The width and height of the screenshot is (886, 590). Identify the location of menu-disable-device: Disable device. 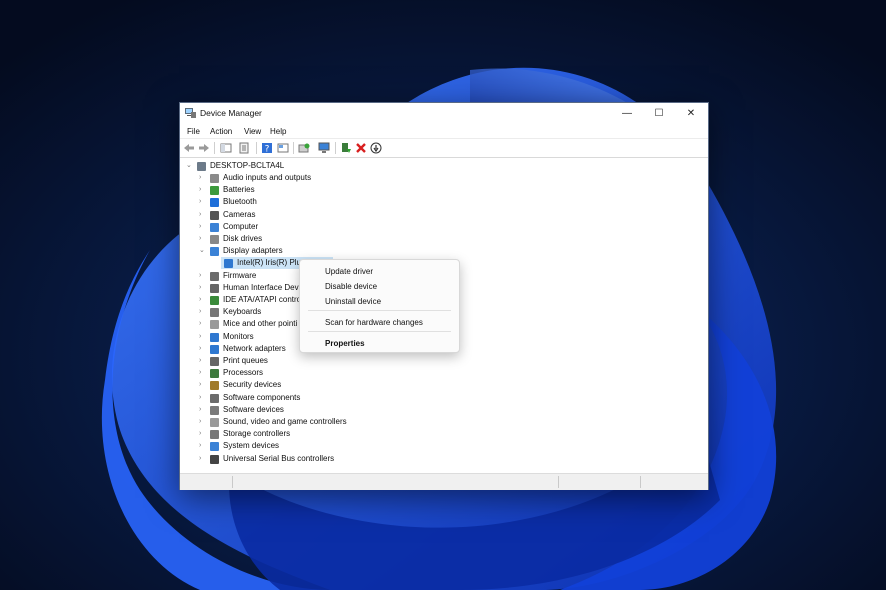
(351, 286).